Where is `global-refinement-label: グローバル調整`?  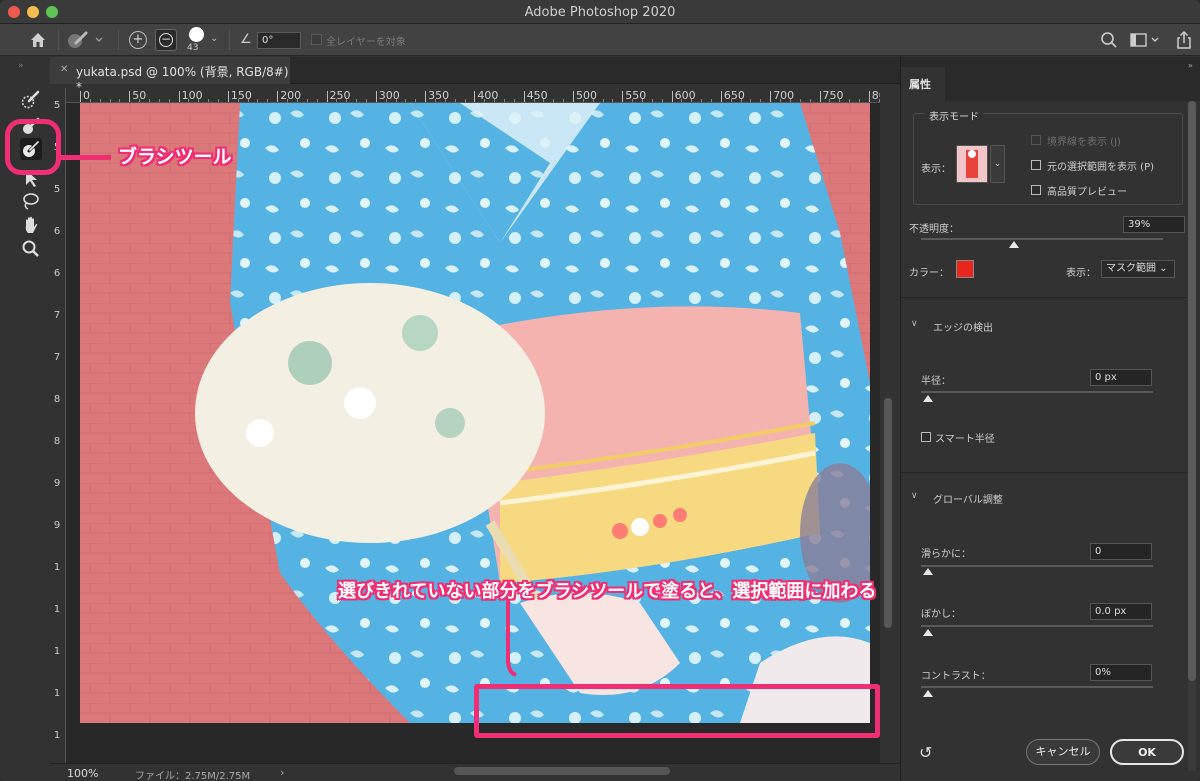
global-refinement-label: グローバル調整 is located at coordinates (968, 498).